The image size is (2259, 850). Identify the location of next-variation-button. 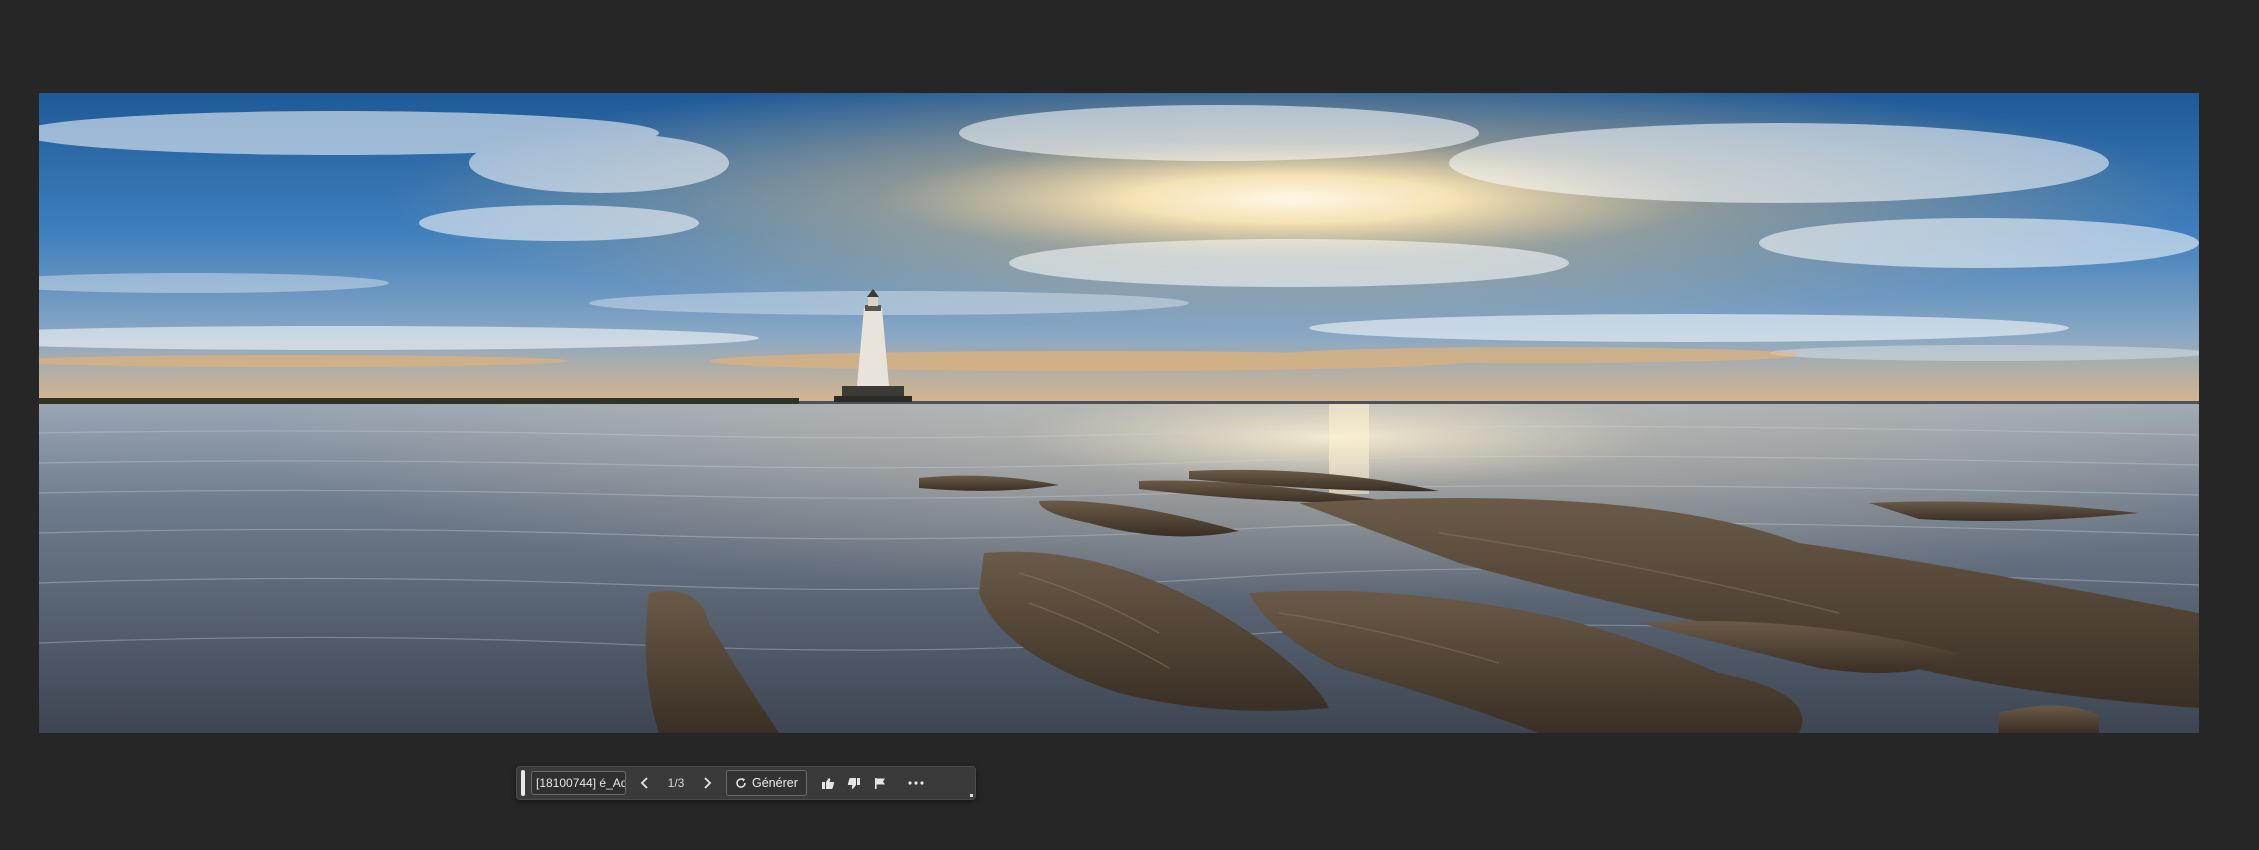
(707, 783).